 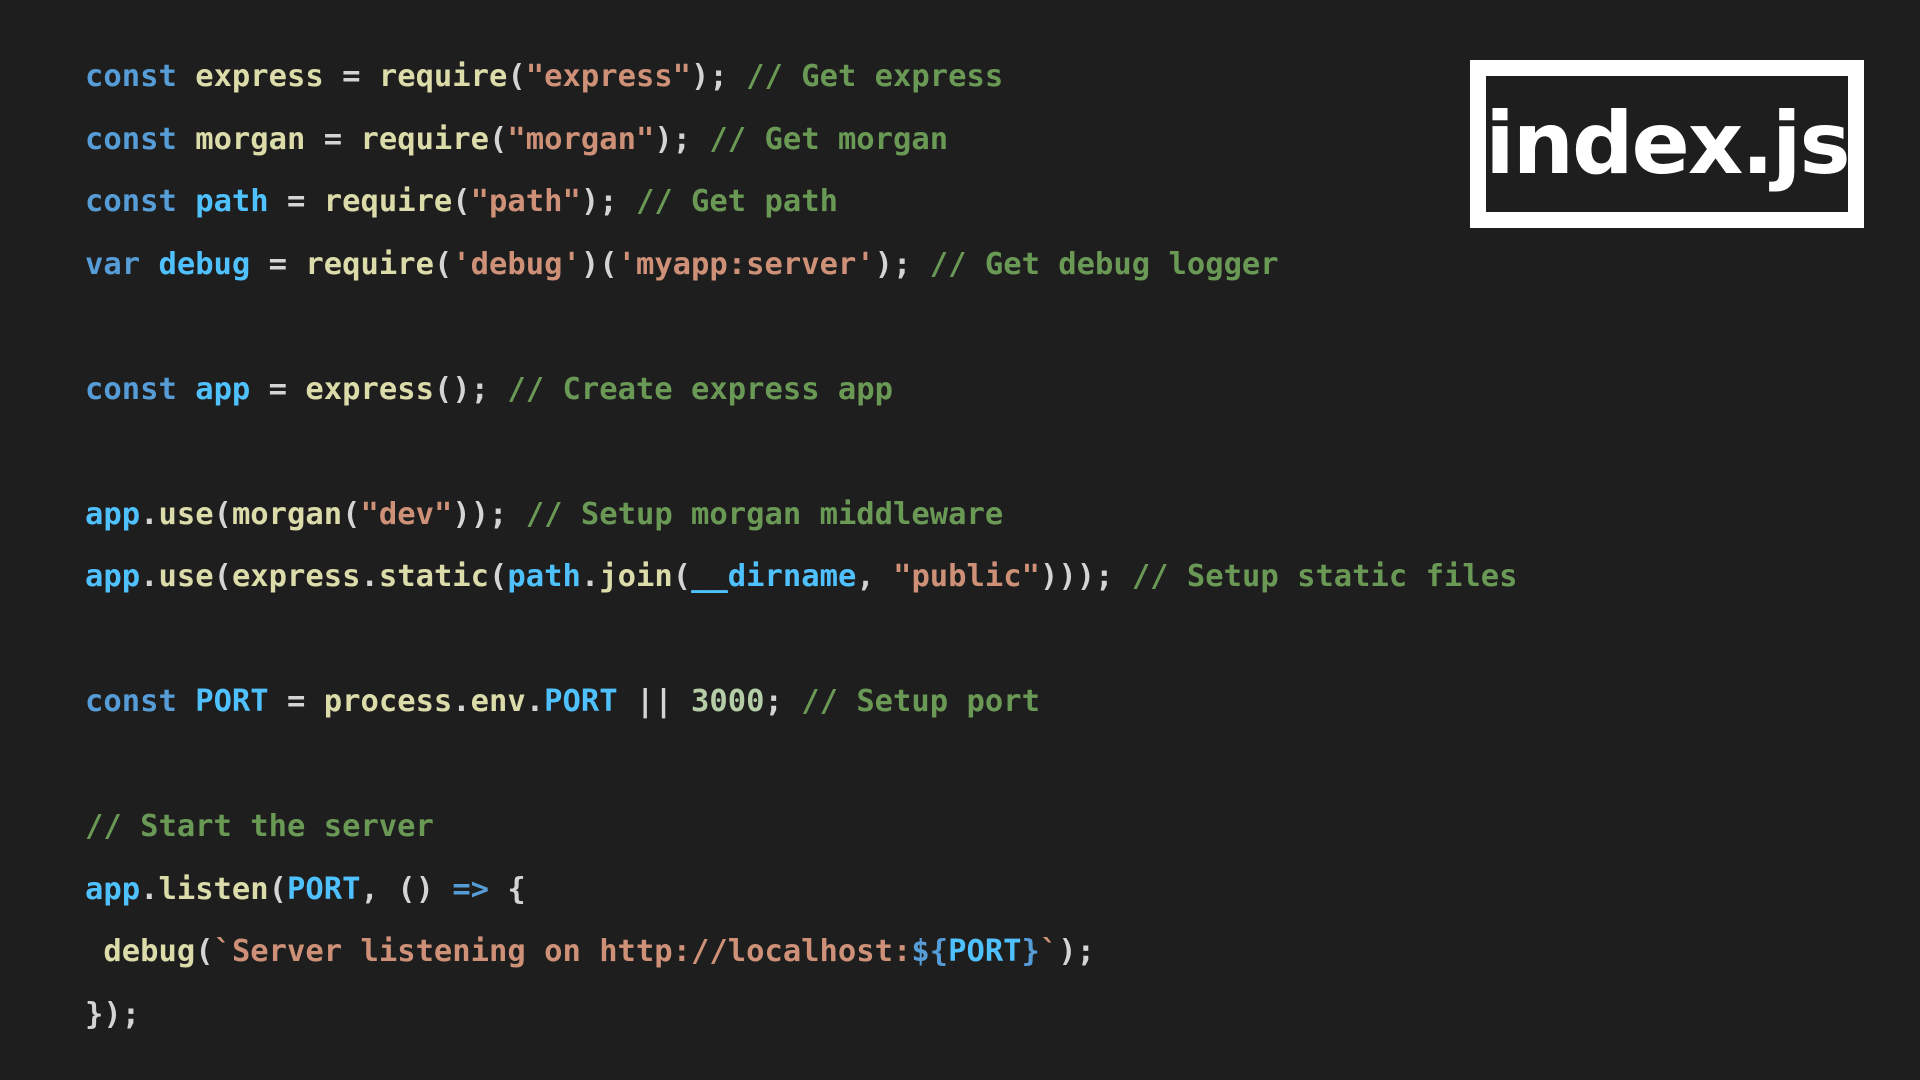 I want to click on code-token-punctuation: , (), so click(x=406, y=889).